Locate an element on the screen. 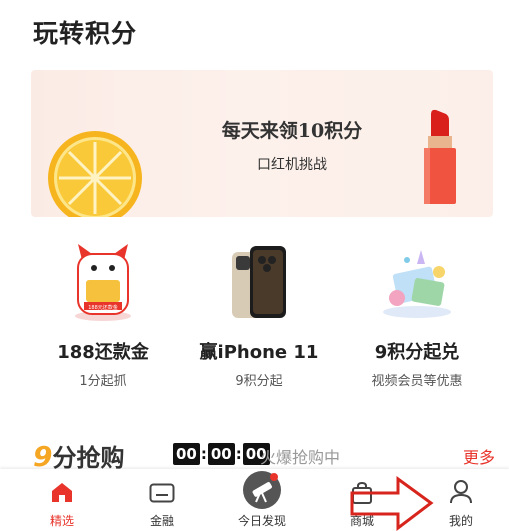 The height and width of the screenshot is (531, 509). countdown-timer: 00 : 00 : 00 is located at coordinates (221, 454).